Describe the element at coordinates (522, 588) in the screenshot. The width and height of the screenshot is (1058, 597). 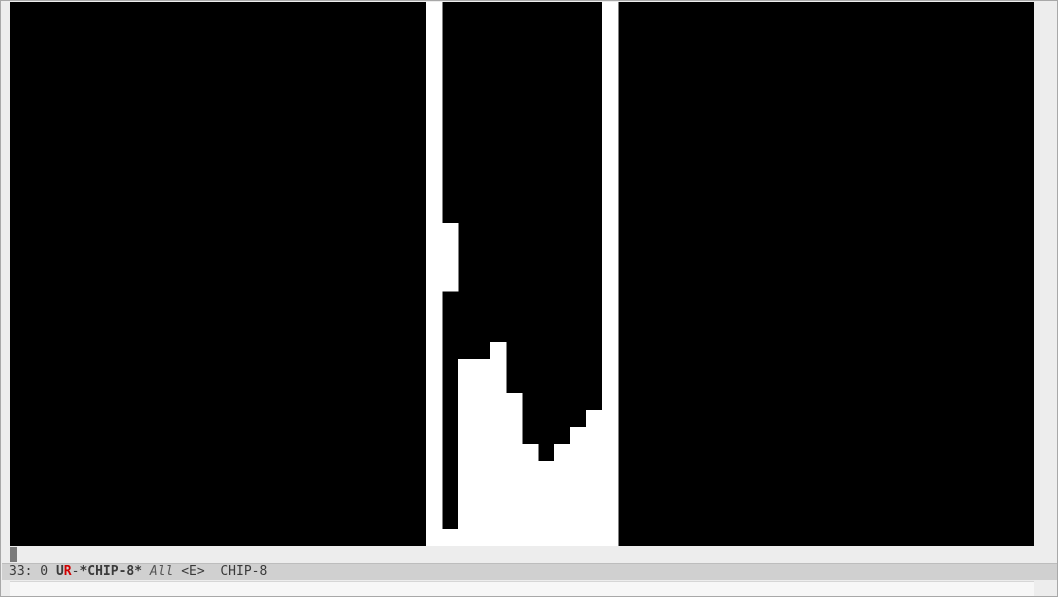
I see `minibuffer` at that location.